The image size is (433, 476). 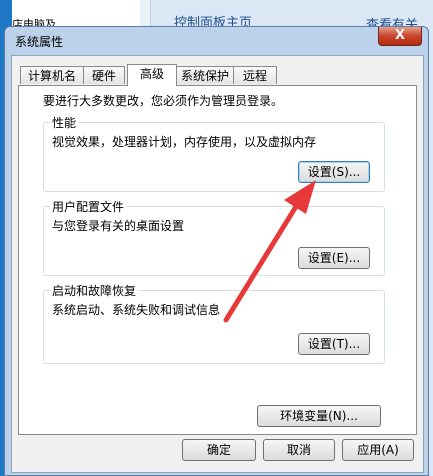 What do you see at coordinates (263, 260) in the screenshot?
I see `annotation-arrow-shaft` at bounding box center [263, 260].